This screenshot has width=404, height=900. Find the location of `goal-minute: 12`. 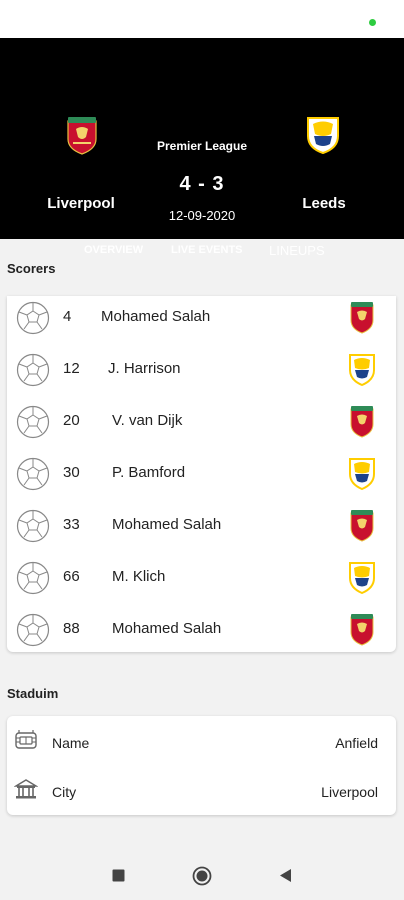

goal-minute: 12 is located at coordinates (71, 368).